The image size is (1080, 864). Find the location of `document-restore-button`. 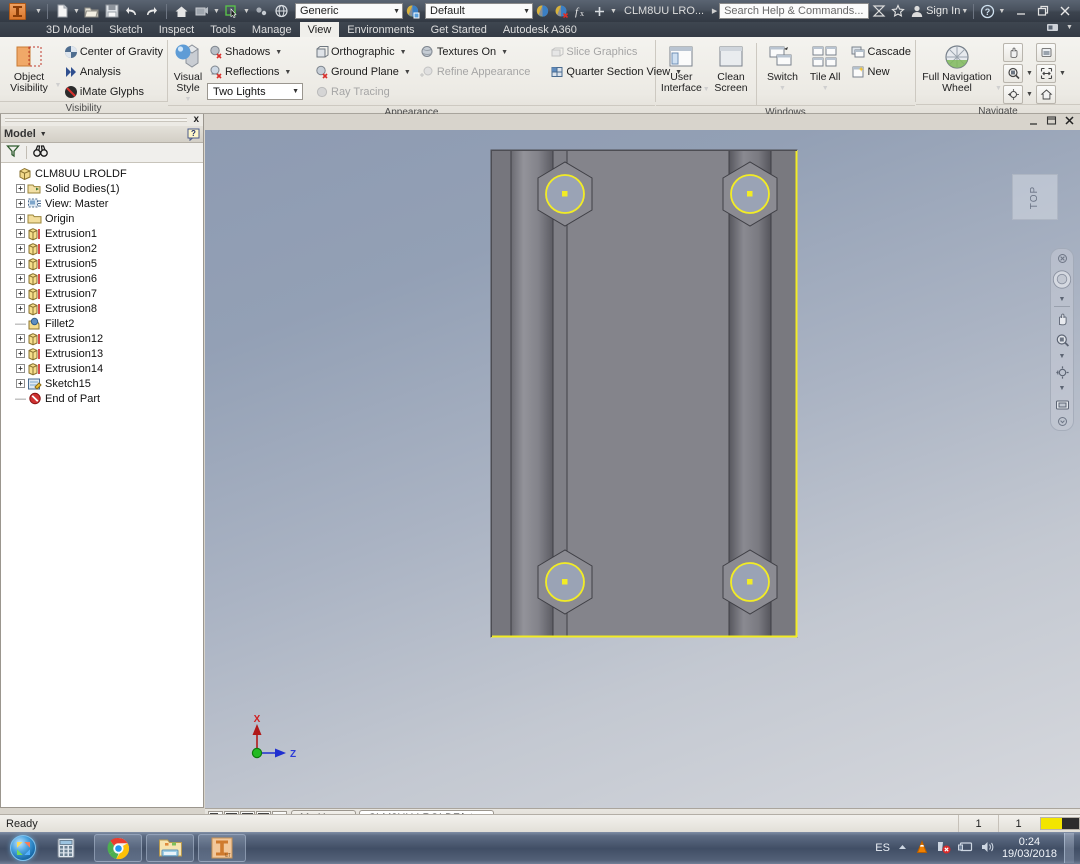

document-restore-button is located at coordinates (1052, 122).